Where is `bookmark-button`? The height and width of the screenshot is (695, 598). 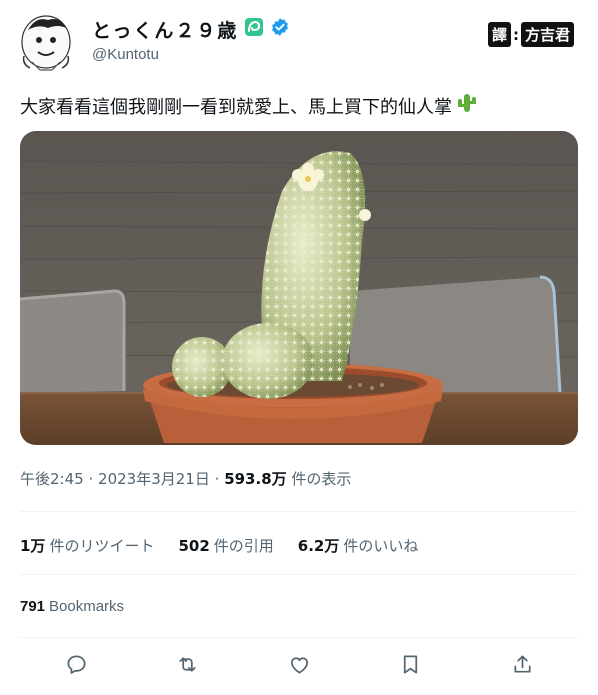 bookmark-button is located at coordinates (410, 667).